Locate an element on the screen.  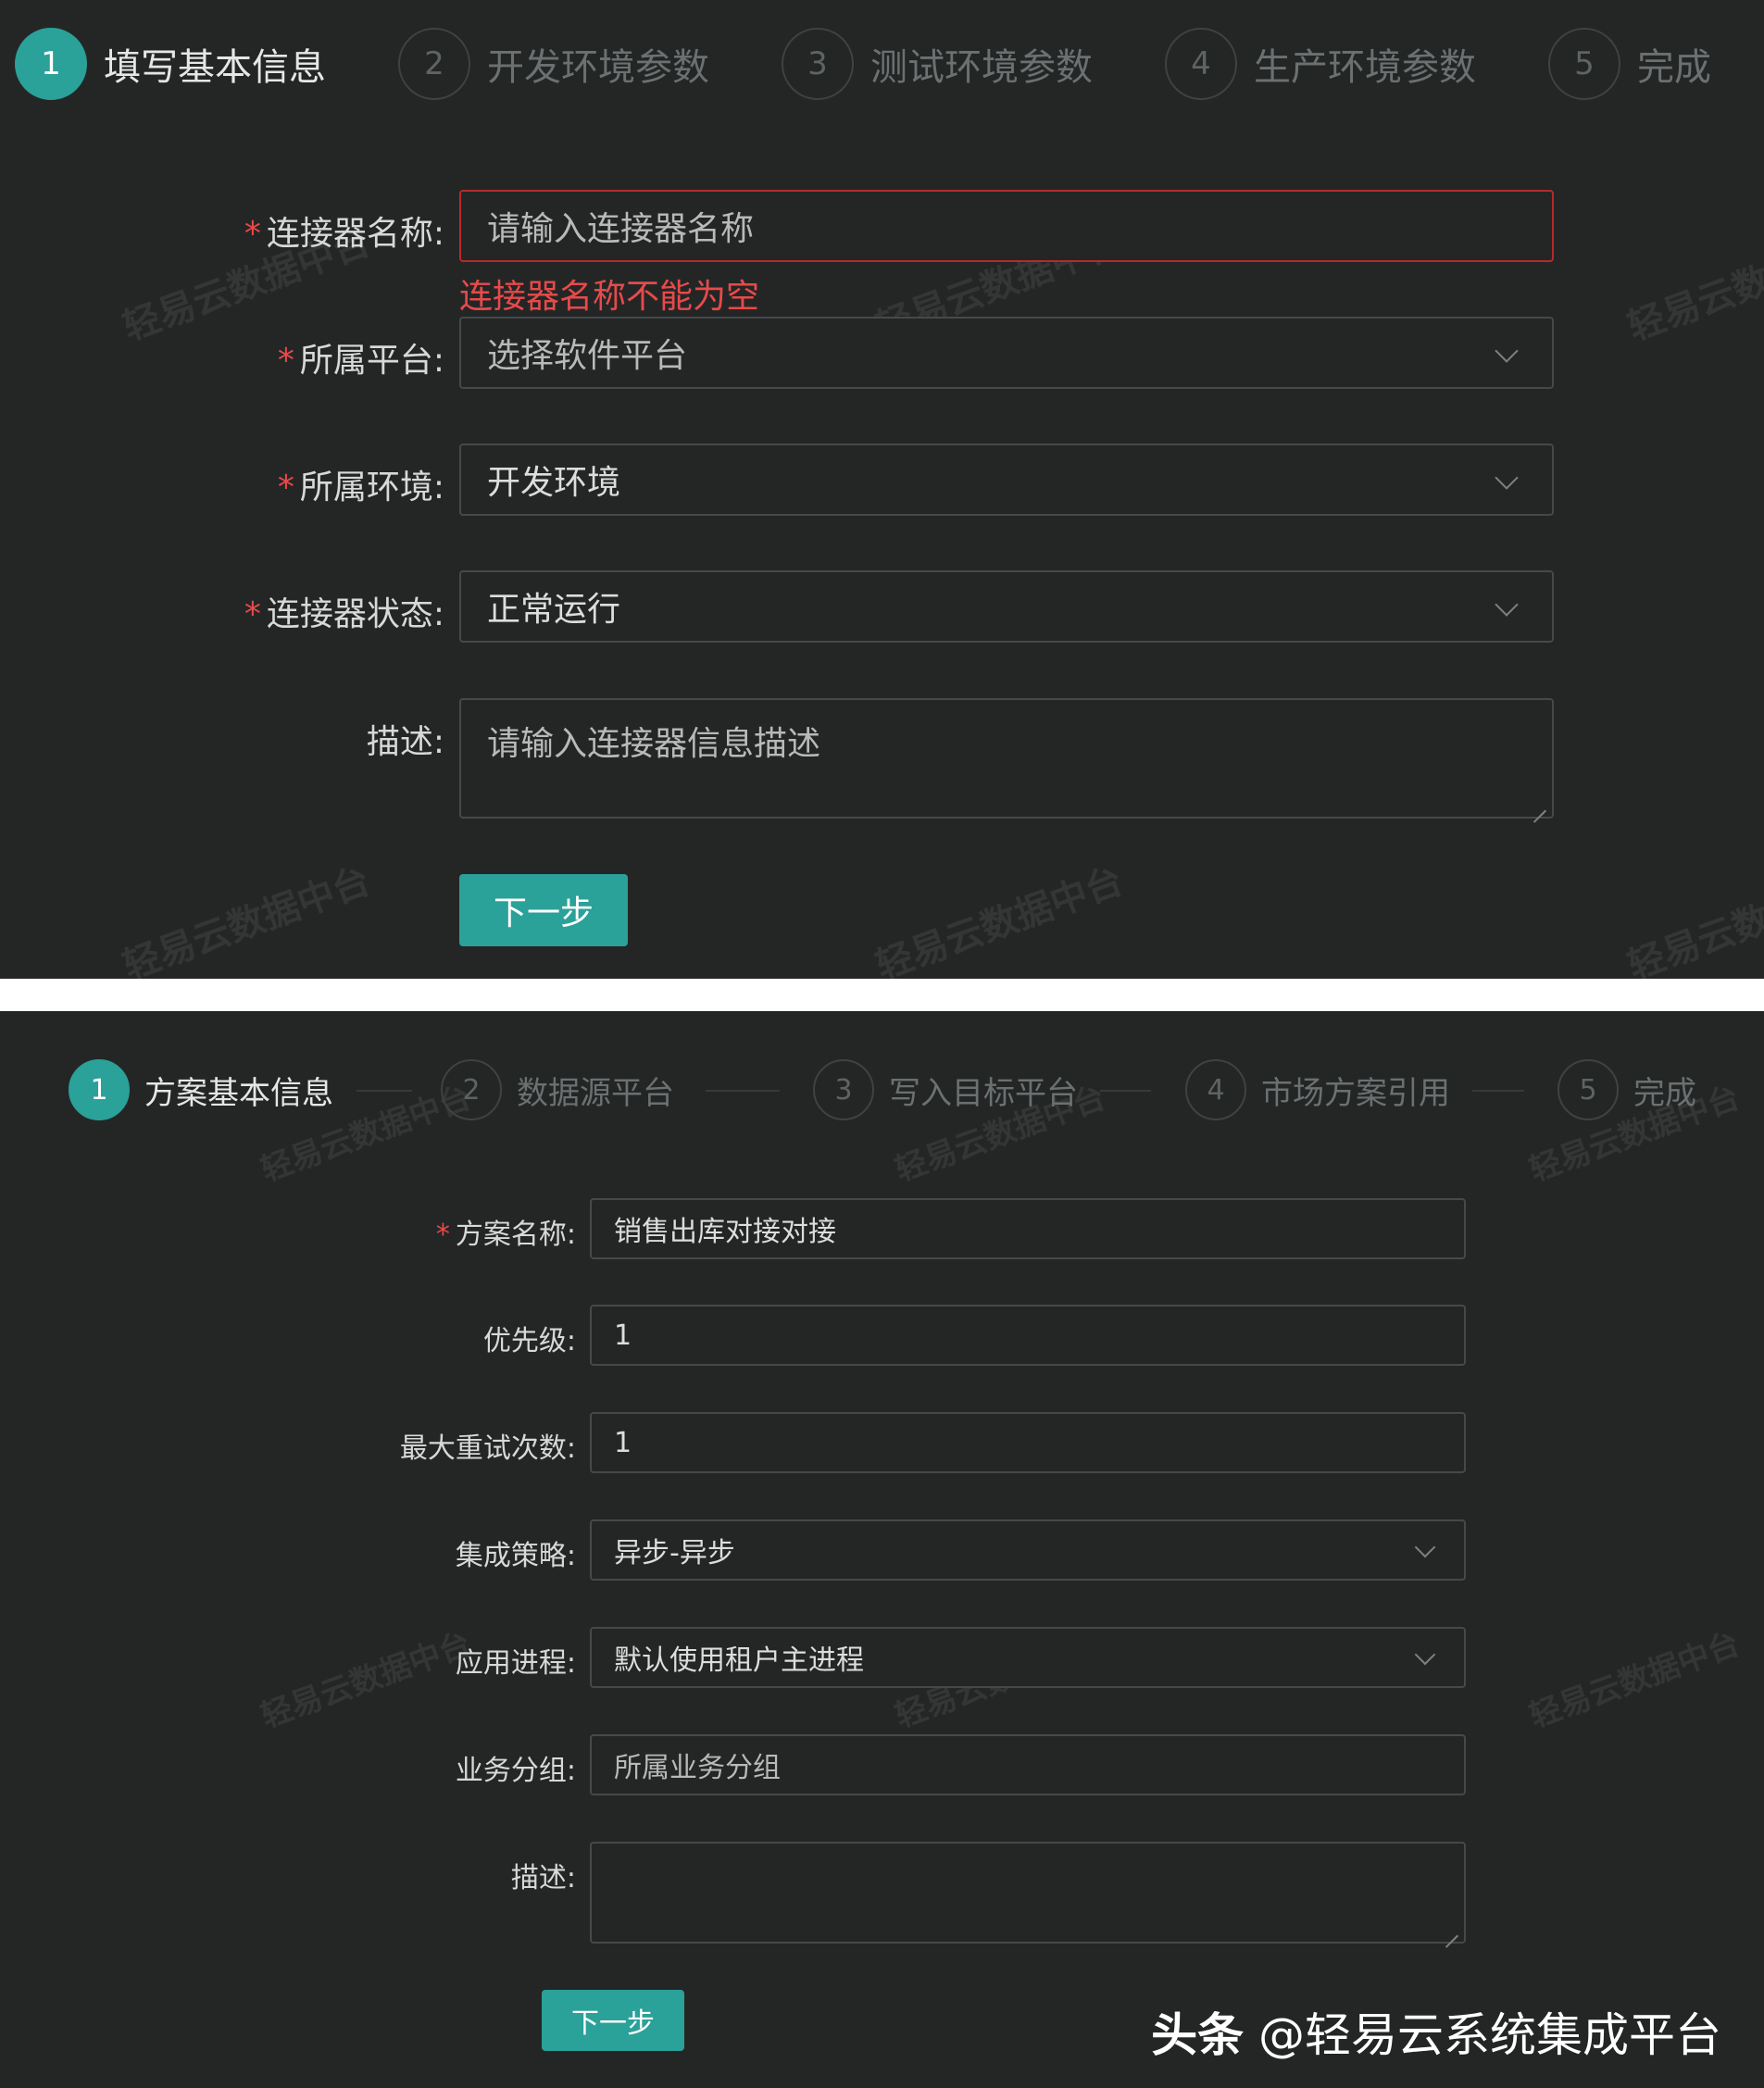
strategy-select: 异步-异步 is located at coordinates (1028, 1550).